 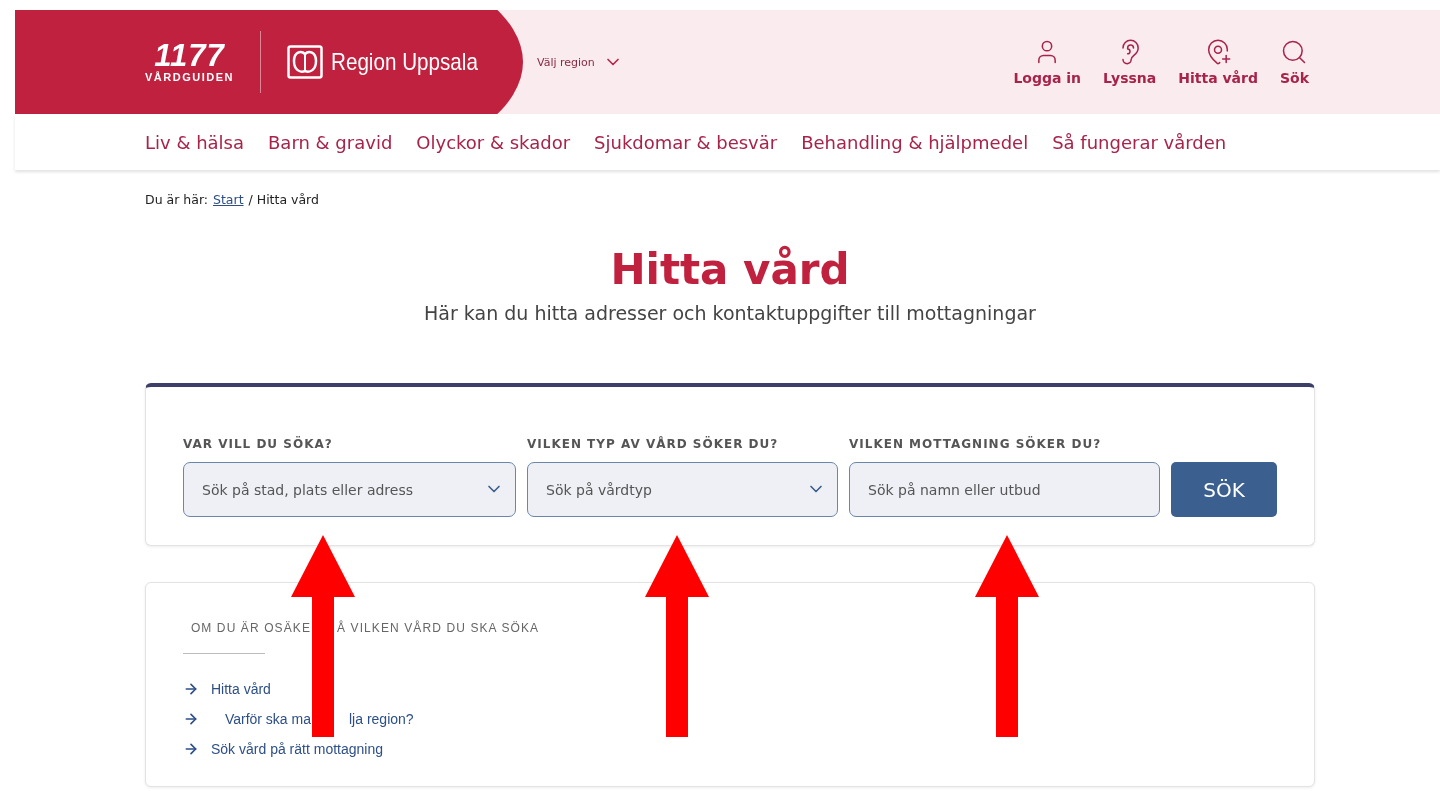 What do you see at coordinates (686, 142) in the screenshot?
I see `nav-link: Sjukdomar & besvär` at bounding box center [686, 142].